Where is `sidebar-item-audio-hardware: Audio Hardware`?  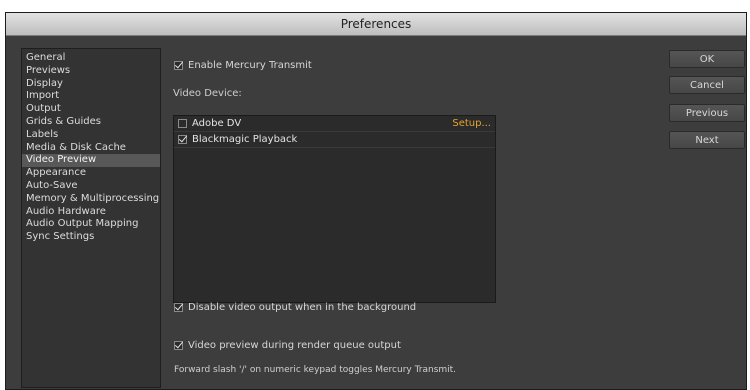
sidebar-item-audio-hardware: Audio Hardware is located at coordinates (91, 212).